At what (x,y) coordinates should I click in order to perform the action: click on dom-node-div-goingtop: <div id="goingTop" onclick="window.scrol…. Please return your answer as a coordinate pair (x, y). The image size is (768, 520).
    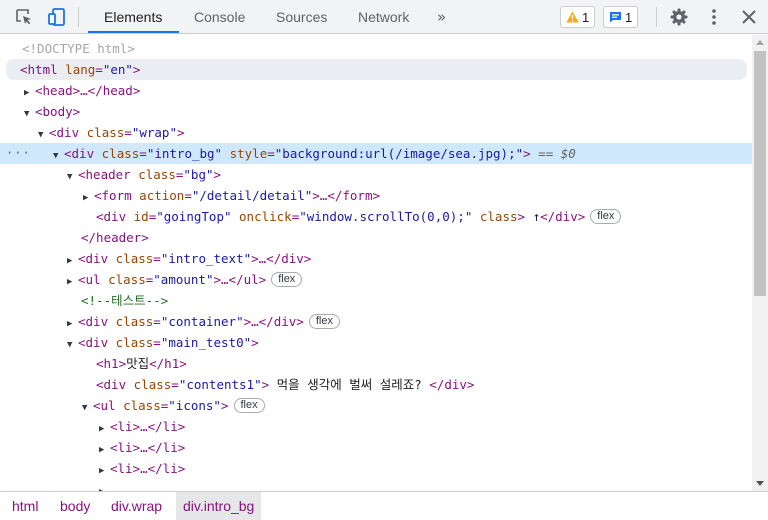
    Looking at the image, I should click on (376, 216).